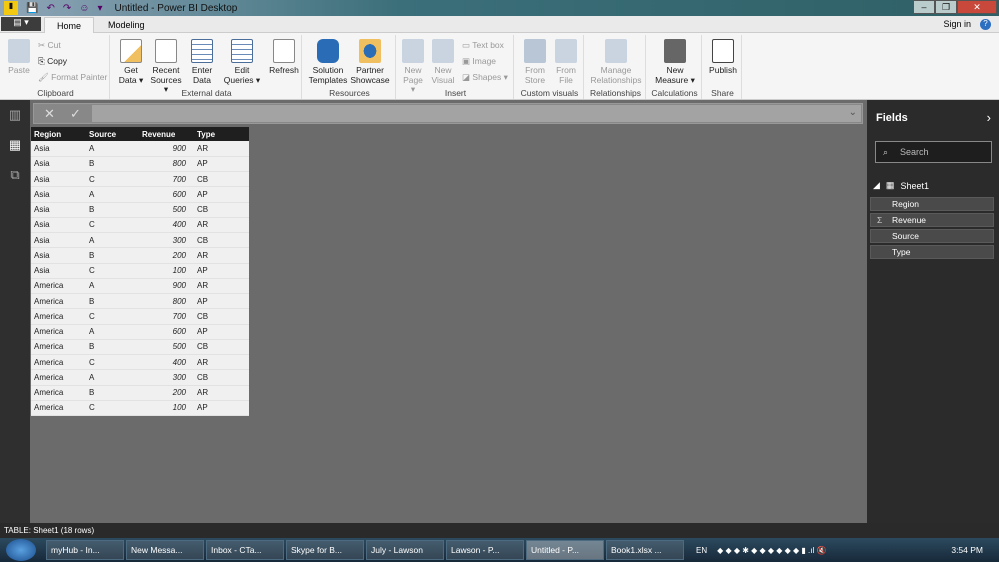 Image resolution: width=999 pixels, height=562 pixels. I want to click on text-box-button: ▭ Text box, so click(483, 45).